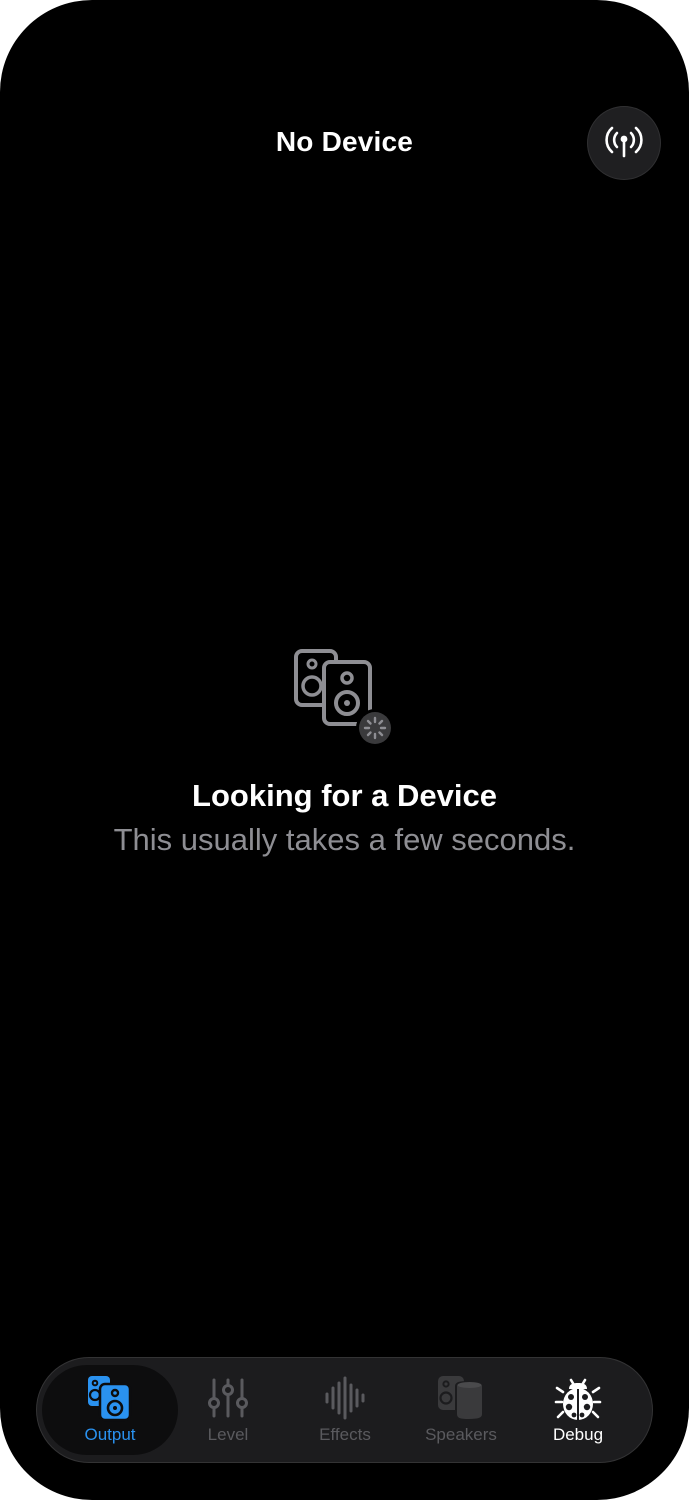 The width and height of the screenshot is (689, 1500). I want to click on ladybug-icon, so click(578, 1398).